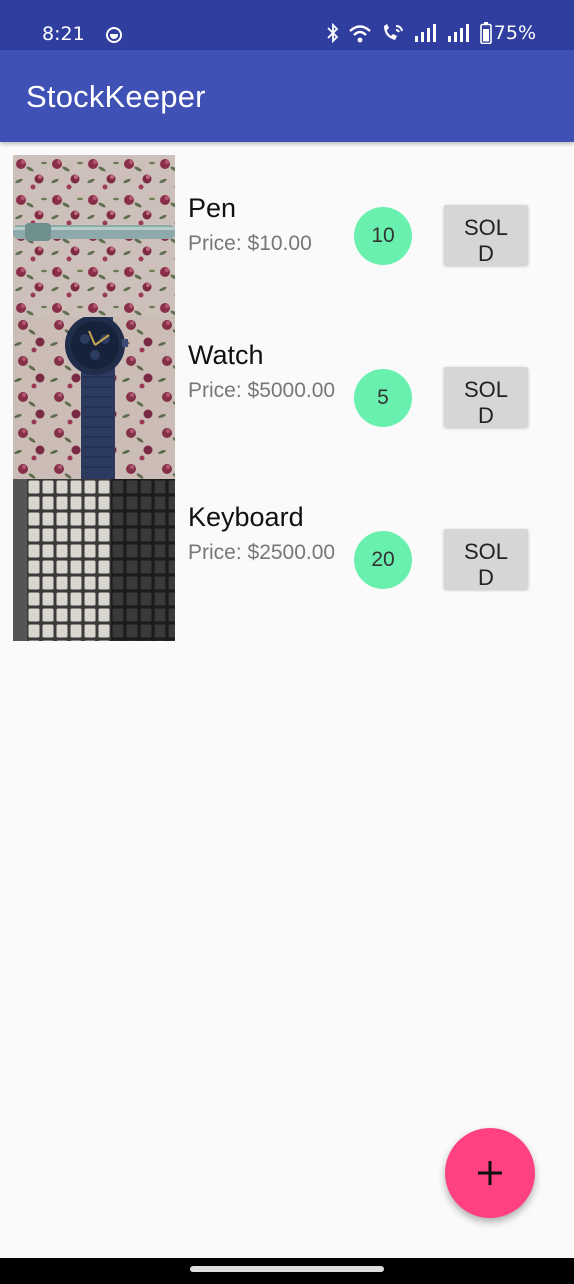 This screenshot has height=1284, width=574. What do you see at coordinates (250, 243) in the screenshot?
I see `item-price: Price: $10.00` at bounding box center [250, 243].